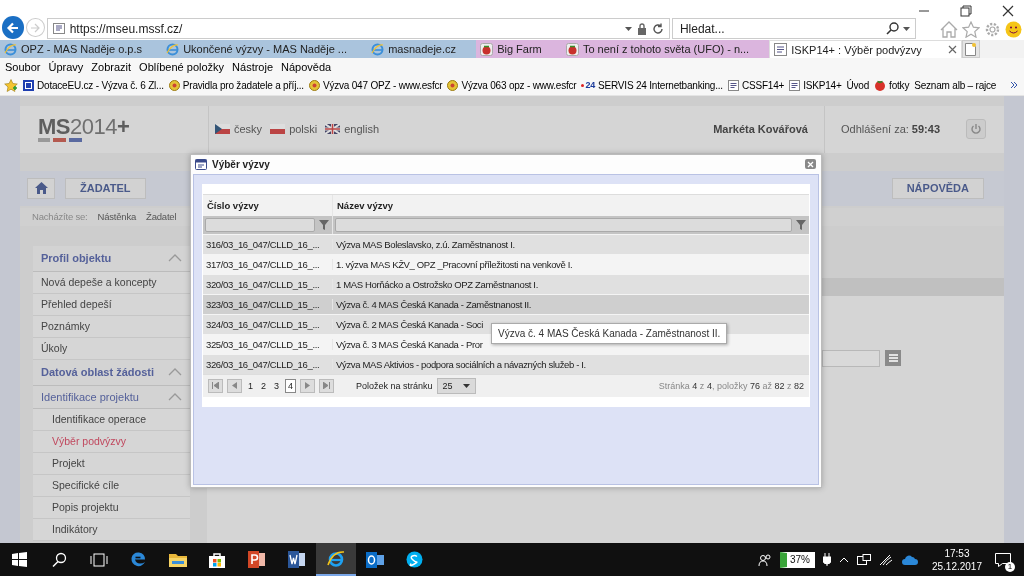  I want to click on device-icon, so click(863, 559).